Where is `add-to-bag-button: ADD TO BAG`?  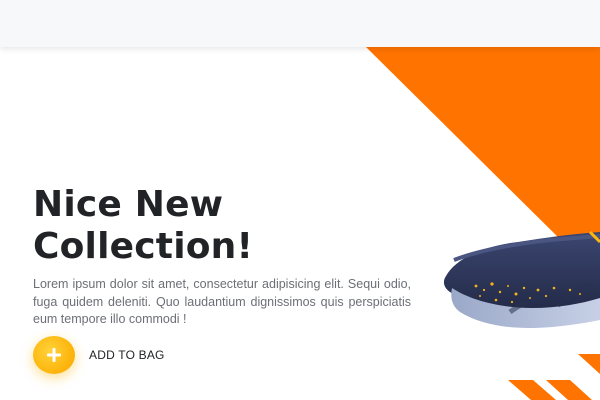 add-to-bag-button: ADD TO BAG is located at coordinates (99, 355).